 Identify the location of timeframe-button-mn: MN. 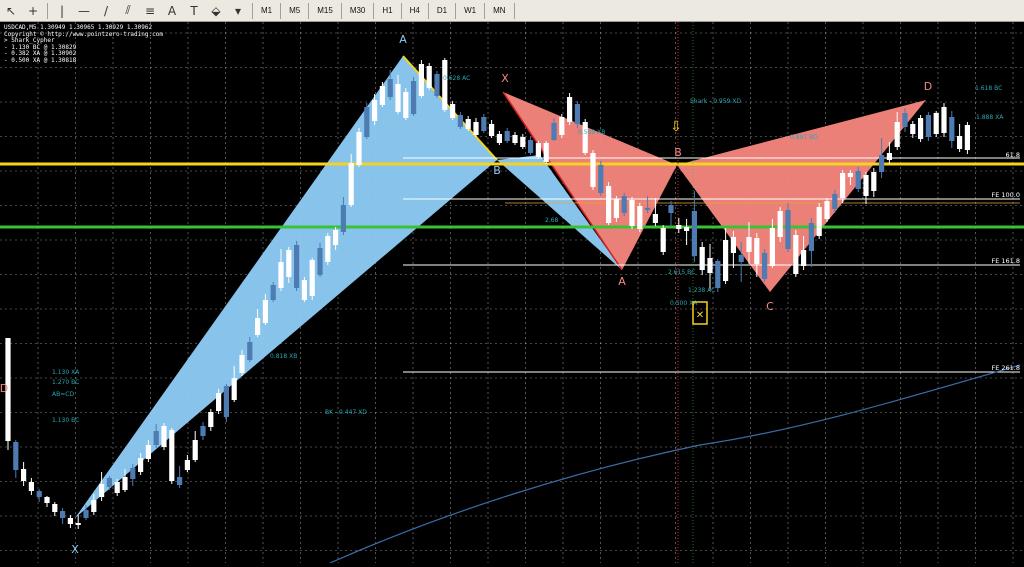
(499, 11).